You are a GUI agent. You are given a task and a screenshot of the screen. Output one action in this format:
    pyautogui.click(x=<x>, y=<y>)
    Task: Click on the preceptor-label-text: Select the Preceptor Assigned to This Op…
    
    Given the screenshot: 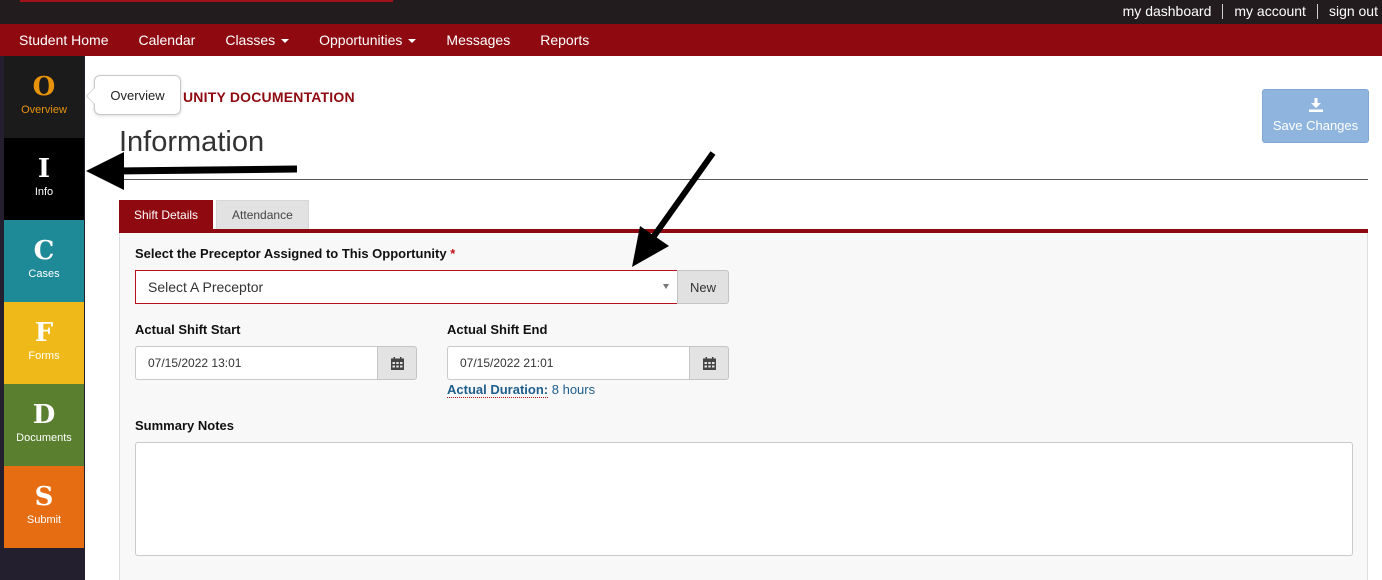 What is the action you would take?
    pyautogui.click(x=291, y=253)
    